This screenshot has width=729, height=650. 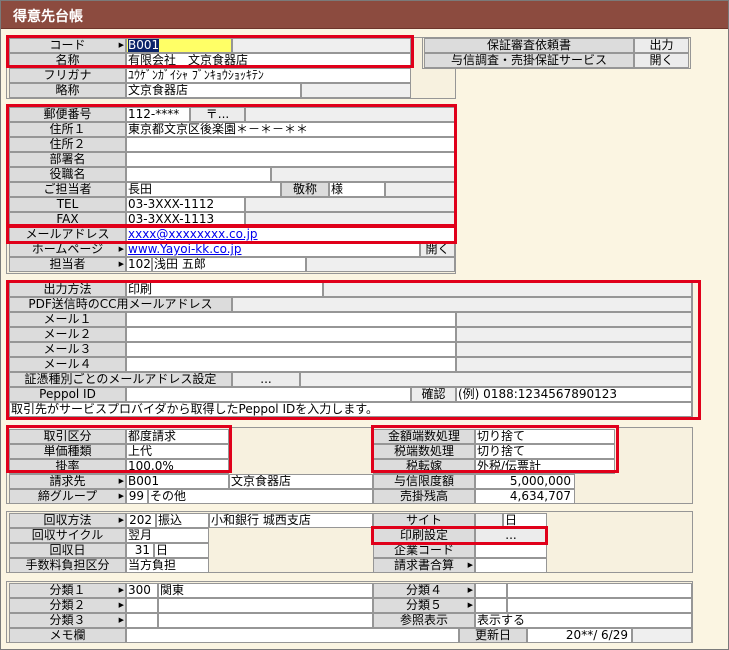 What do you see at coordinates (545, 436) in the screenshot?
I see `amount-round-select: 切り捨て` at bounding box center [545, 436].